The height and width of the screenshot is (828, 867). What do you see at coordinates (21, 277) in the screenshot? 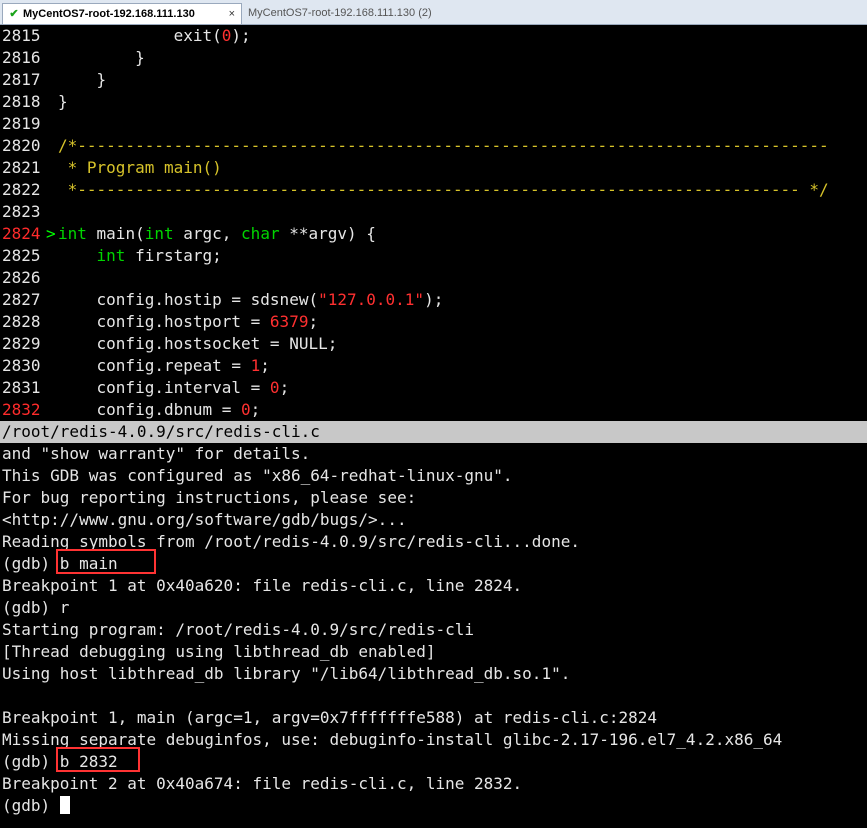
I see `line-number: 2826` at bounding box center [21, 277].